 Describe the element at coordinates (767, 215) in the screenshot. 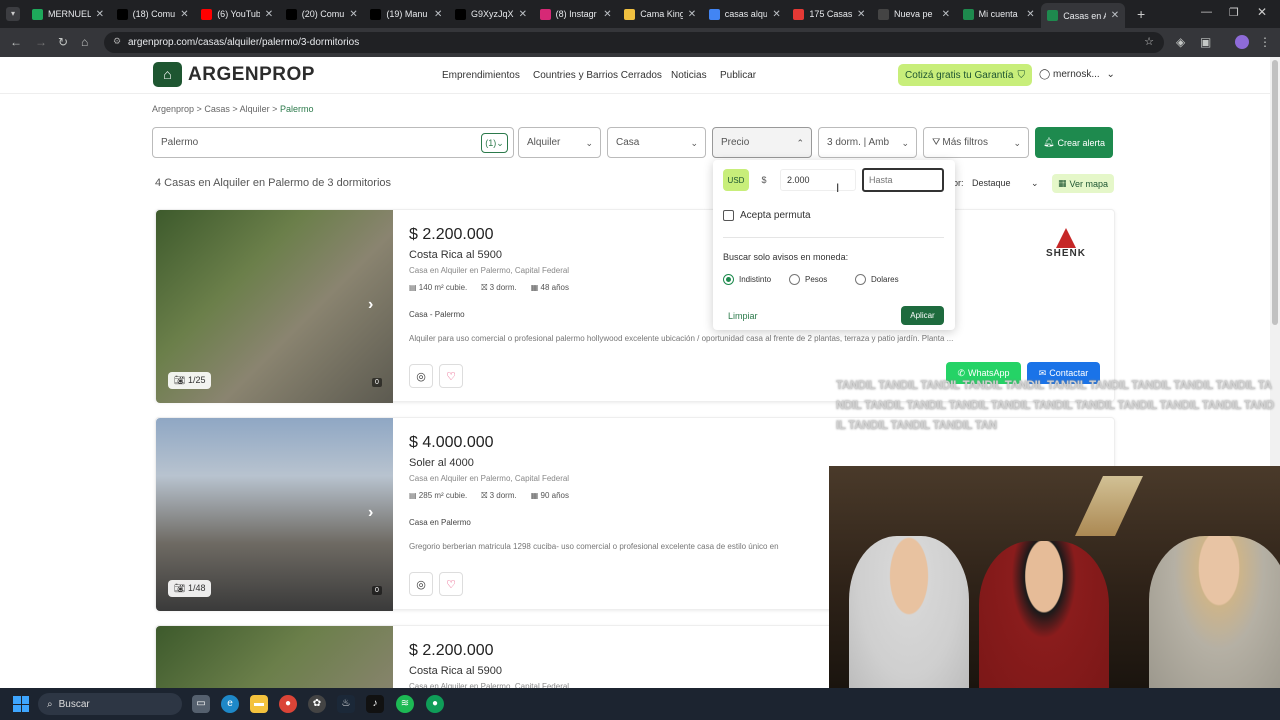

I see `permuta-checkbox: Acepta permuta` at that location.